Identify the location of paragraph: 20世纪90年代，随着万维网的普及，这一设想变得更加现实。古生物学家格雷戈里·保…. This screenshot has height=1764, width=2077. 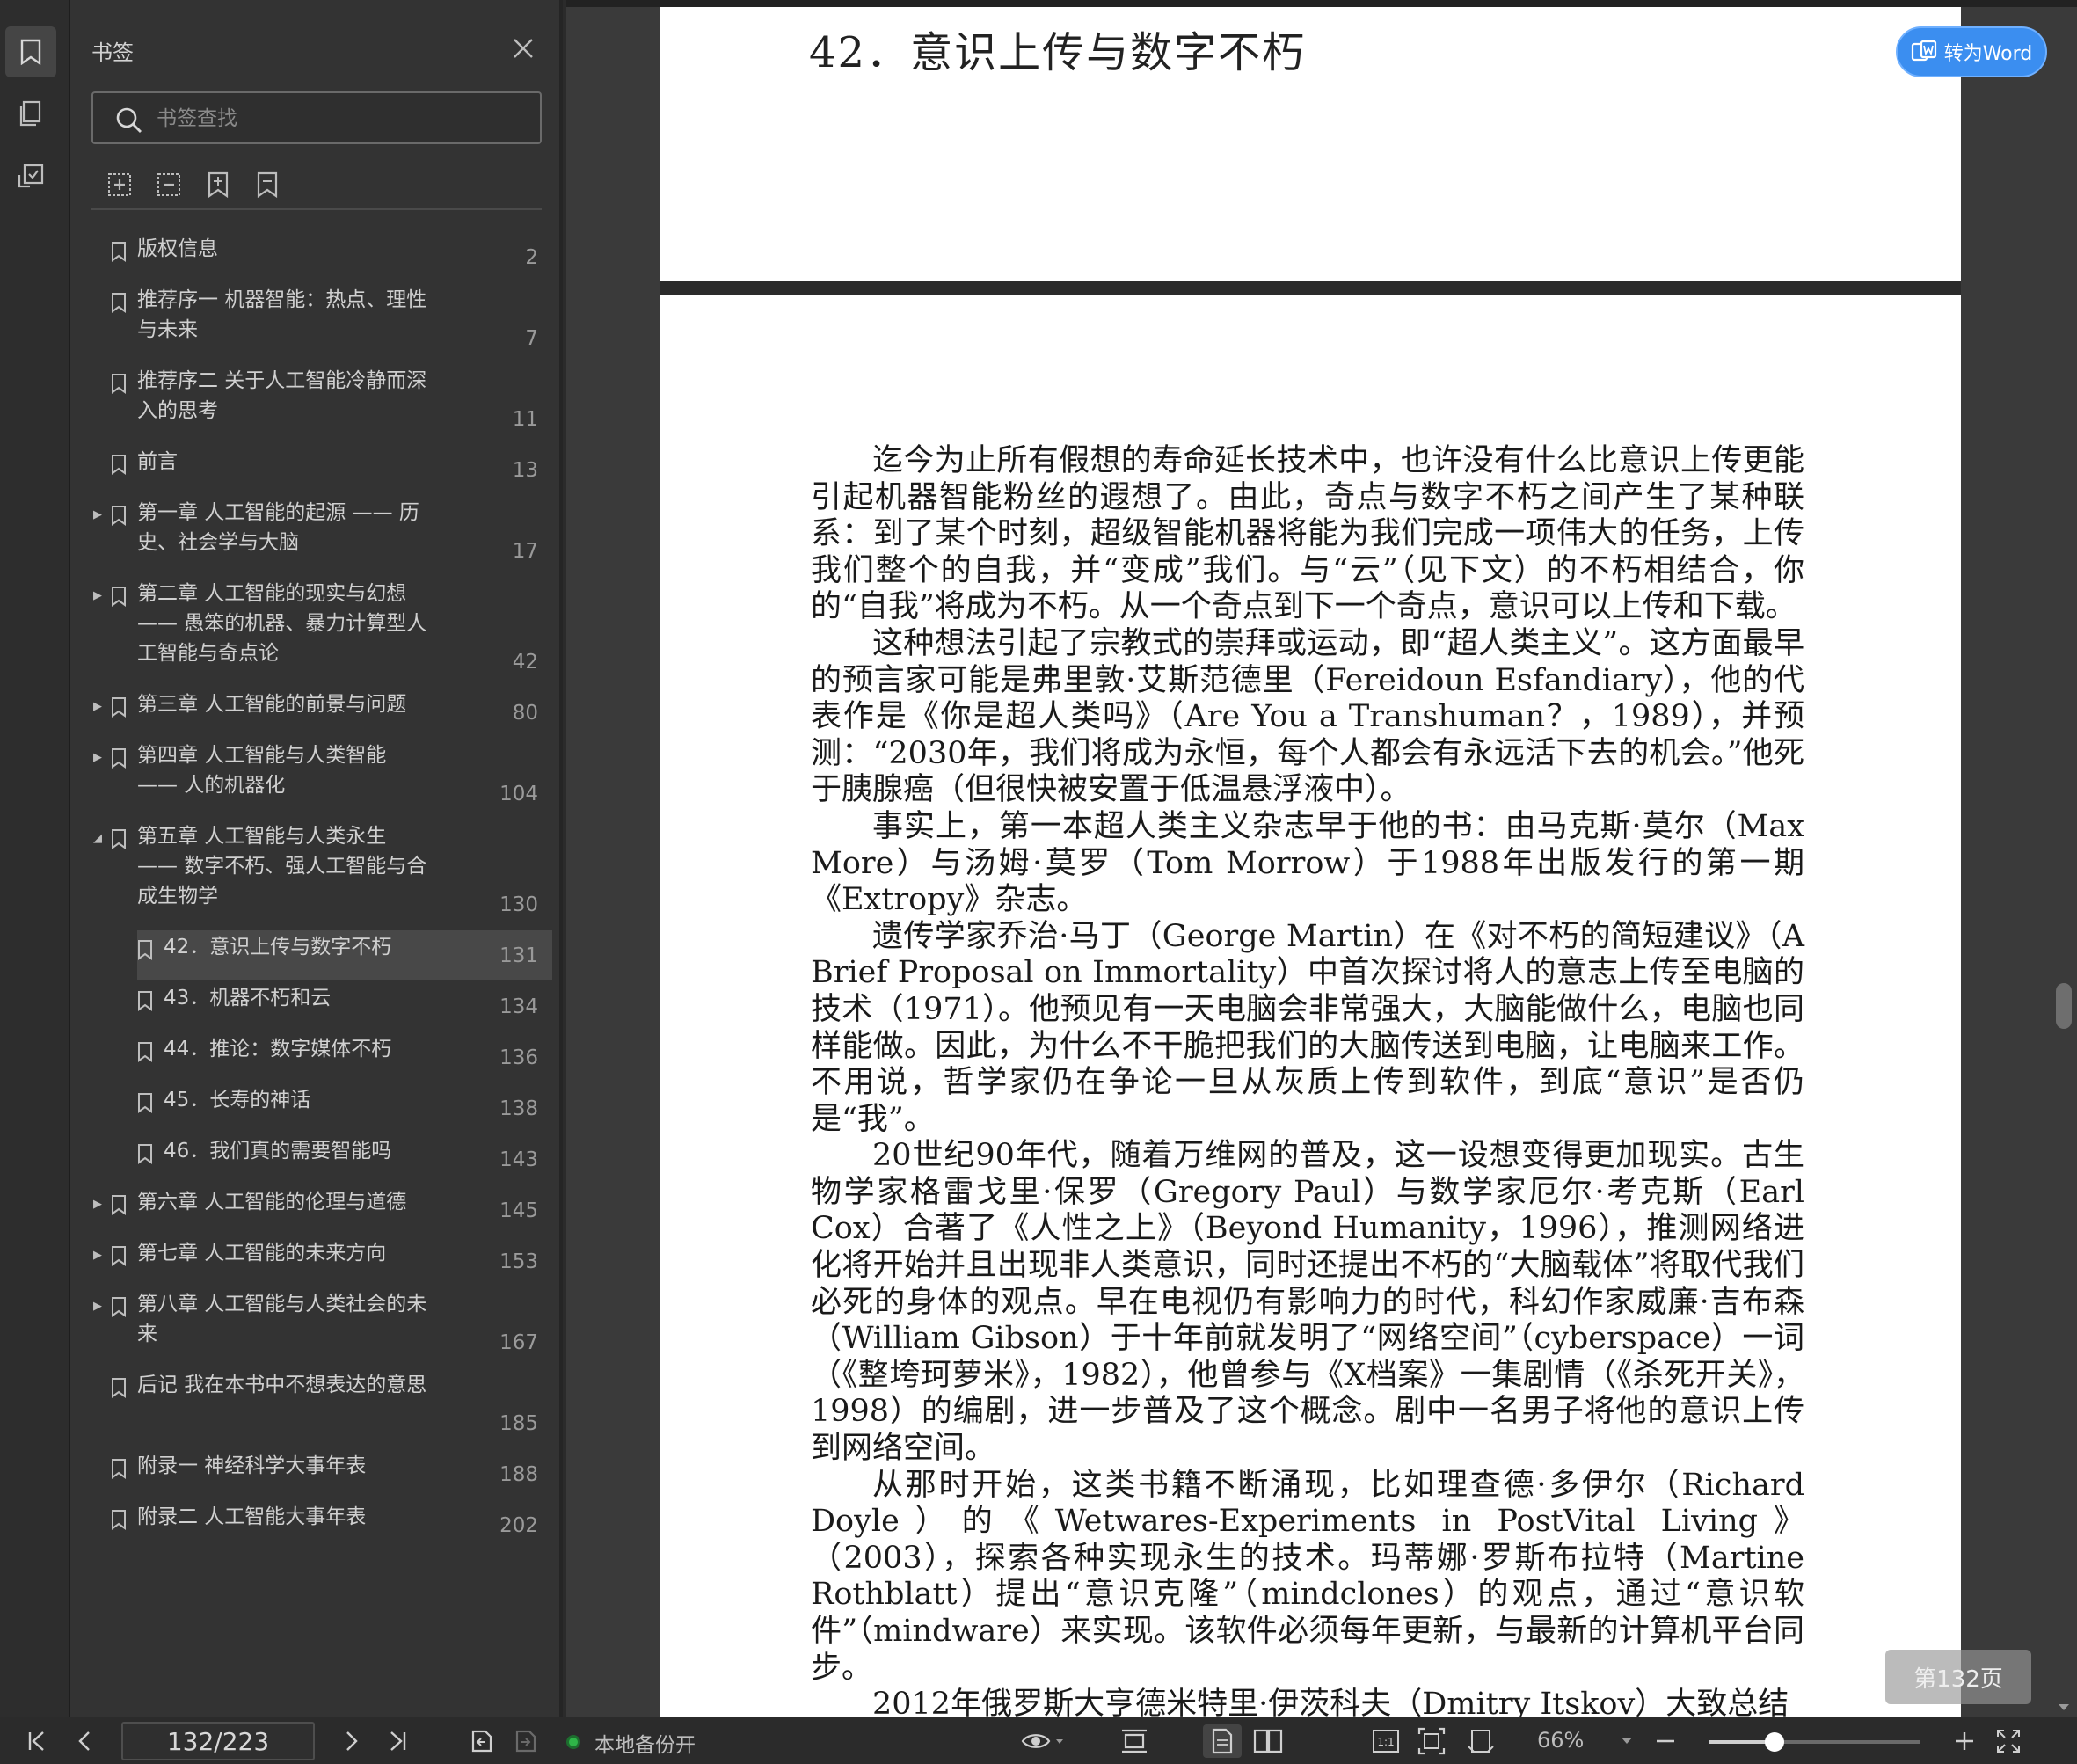
(1307, 1302).